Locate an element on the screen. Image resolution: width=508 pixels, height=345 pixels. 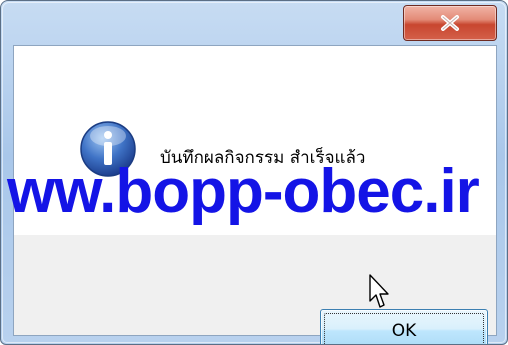
message-text: บันทึกผลกิจกรรม สำเร็จแล้ว is located at coordinates (263, 158).